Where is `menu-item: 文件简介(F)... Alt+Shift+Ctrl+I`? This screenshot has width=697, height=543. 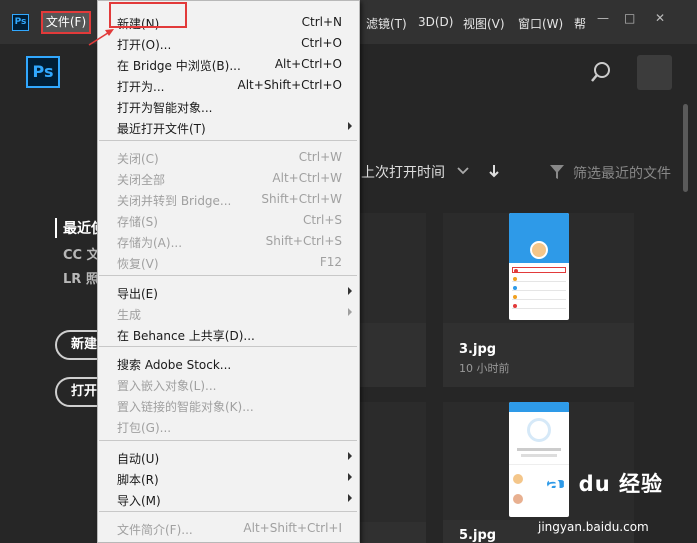
menu-item: 文件简介(F)... Alt+Shift+Ctrl+I is located at coordinates (228, 528).